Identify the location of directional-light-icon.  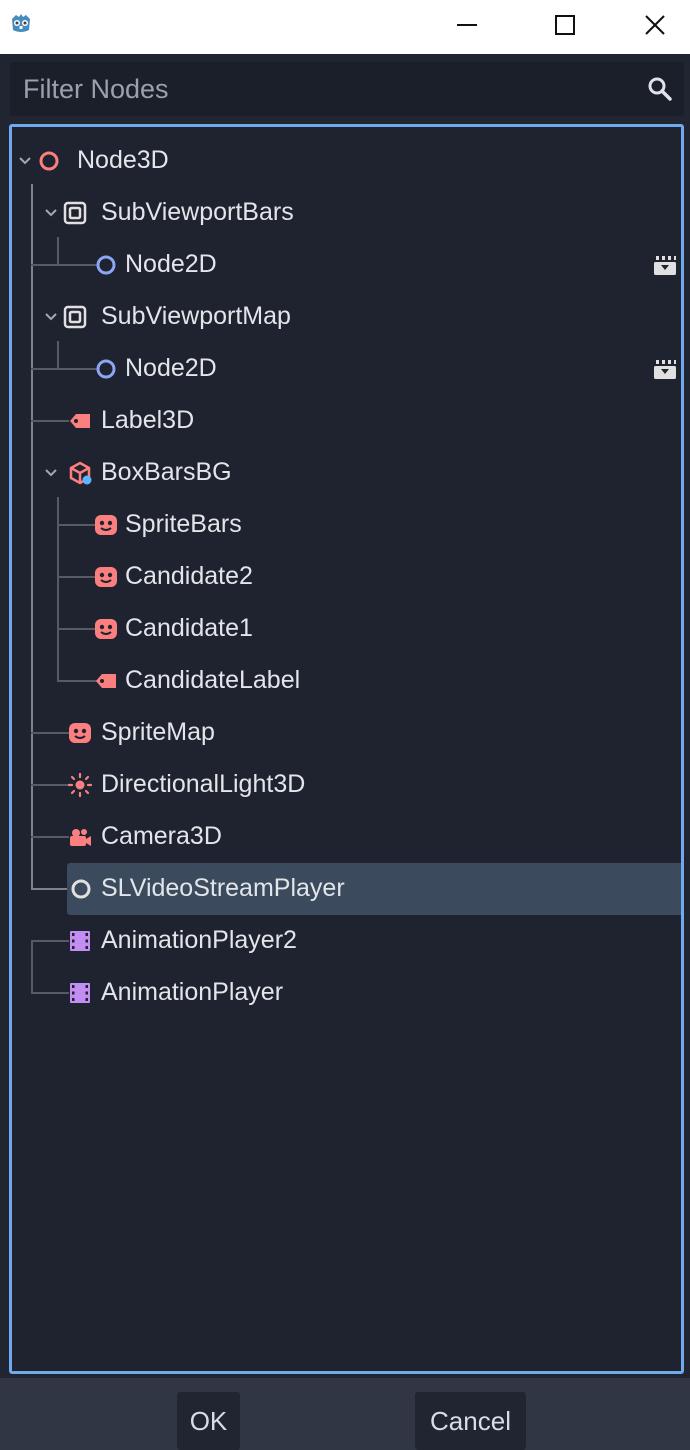
(80, 785).